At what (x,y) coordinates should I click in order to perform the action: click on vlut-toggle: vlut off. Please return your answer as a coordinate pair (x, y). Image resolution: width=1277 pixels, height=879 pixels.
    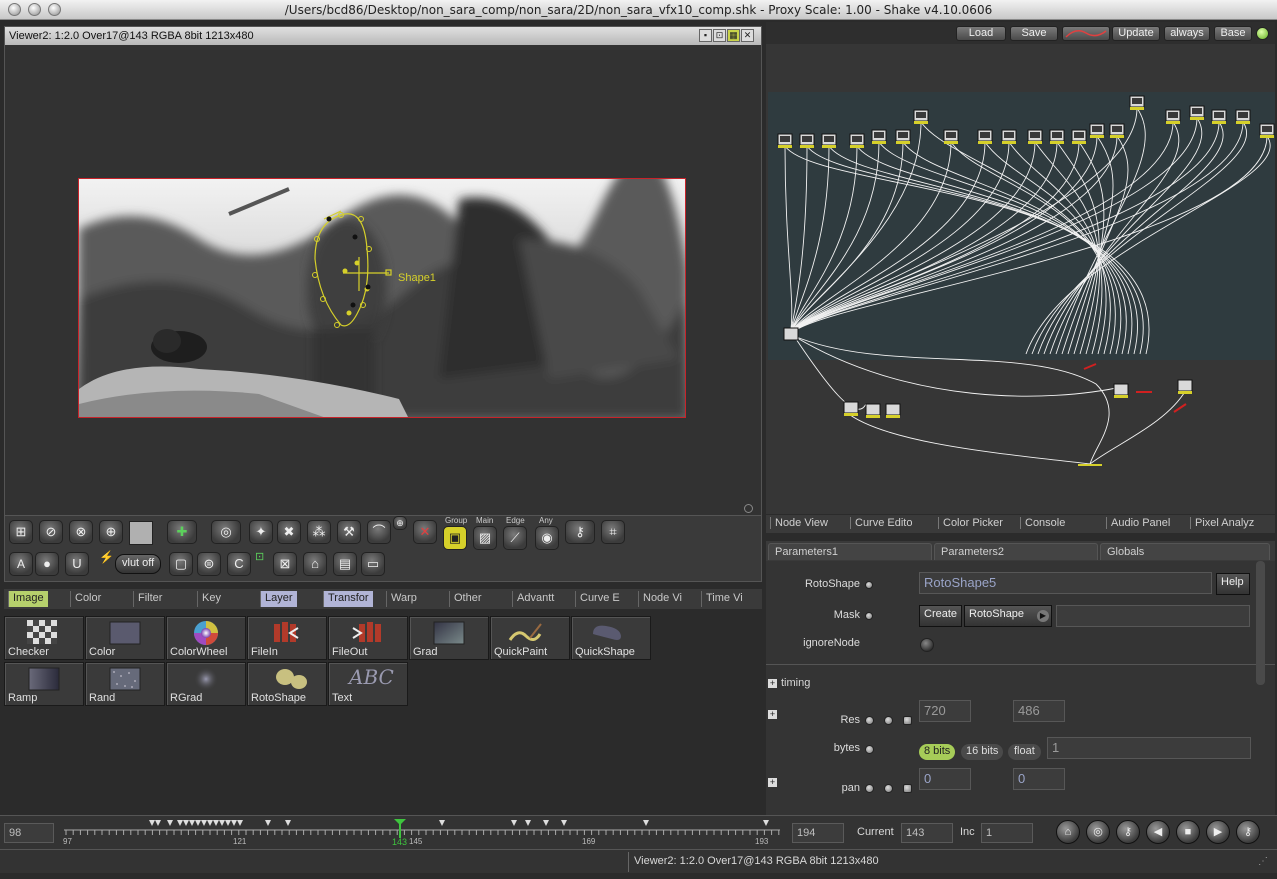
    Looking at the image, I should click on (138, 564).